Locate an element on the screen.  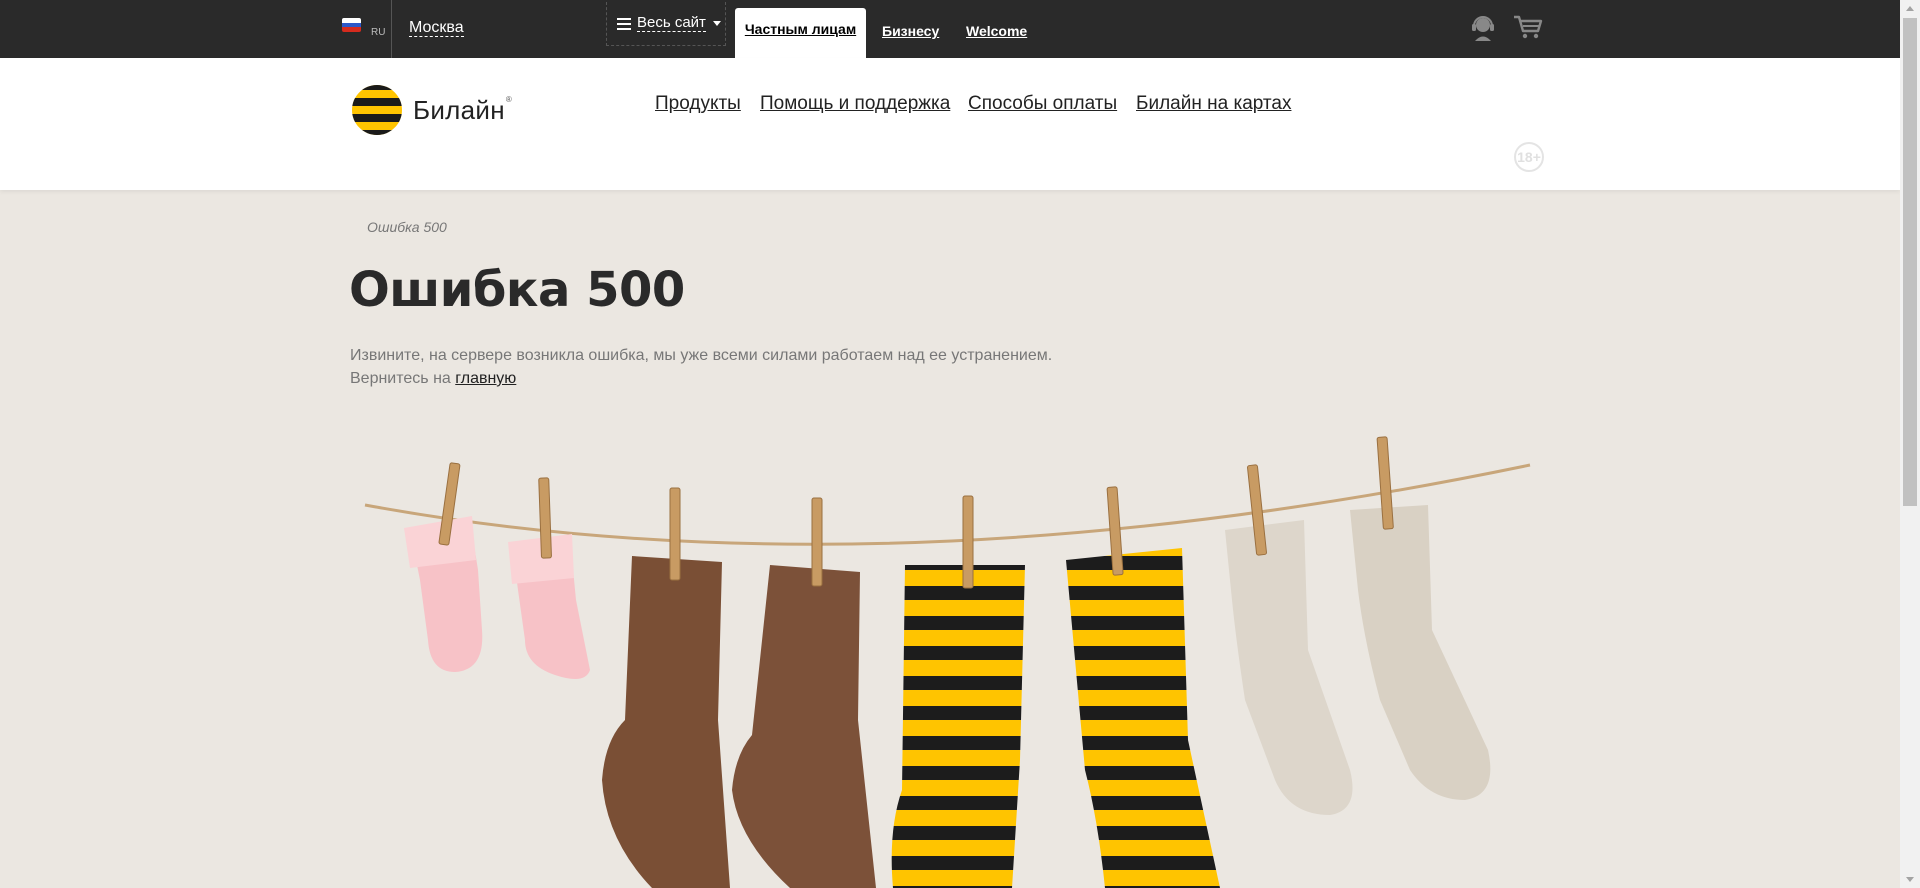
brown-sock-left is located at coordinates (666, 722).